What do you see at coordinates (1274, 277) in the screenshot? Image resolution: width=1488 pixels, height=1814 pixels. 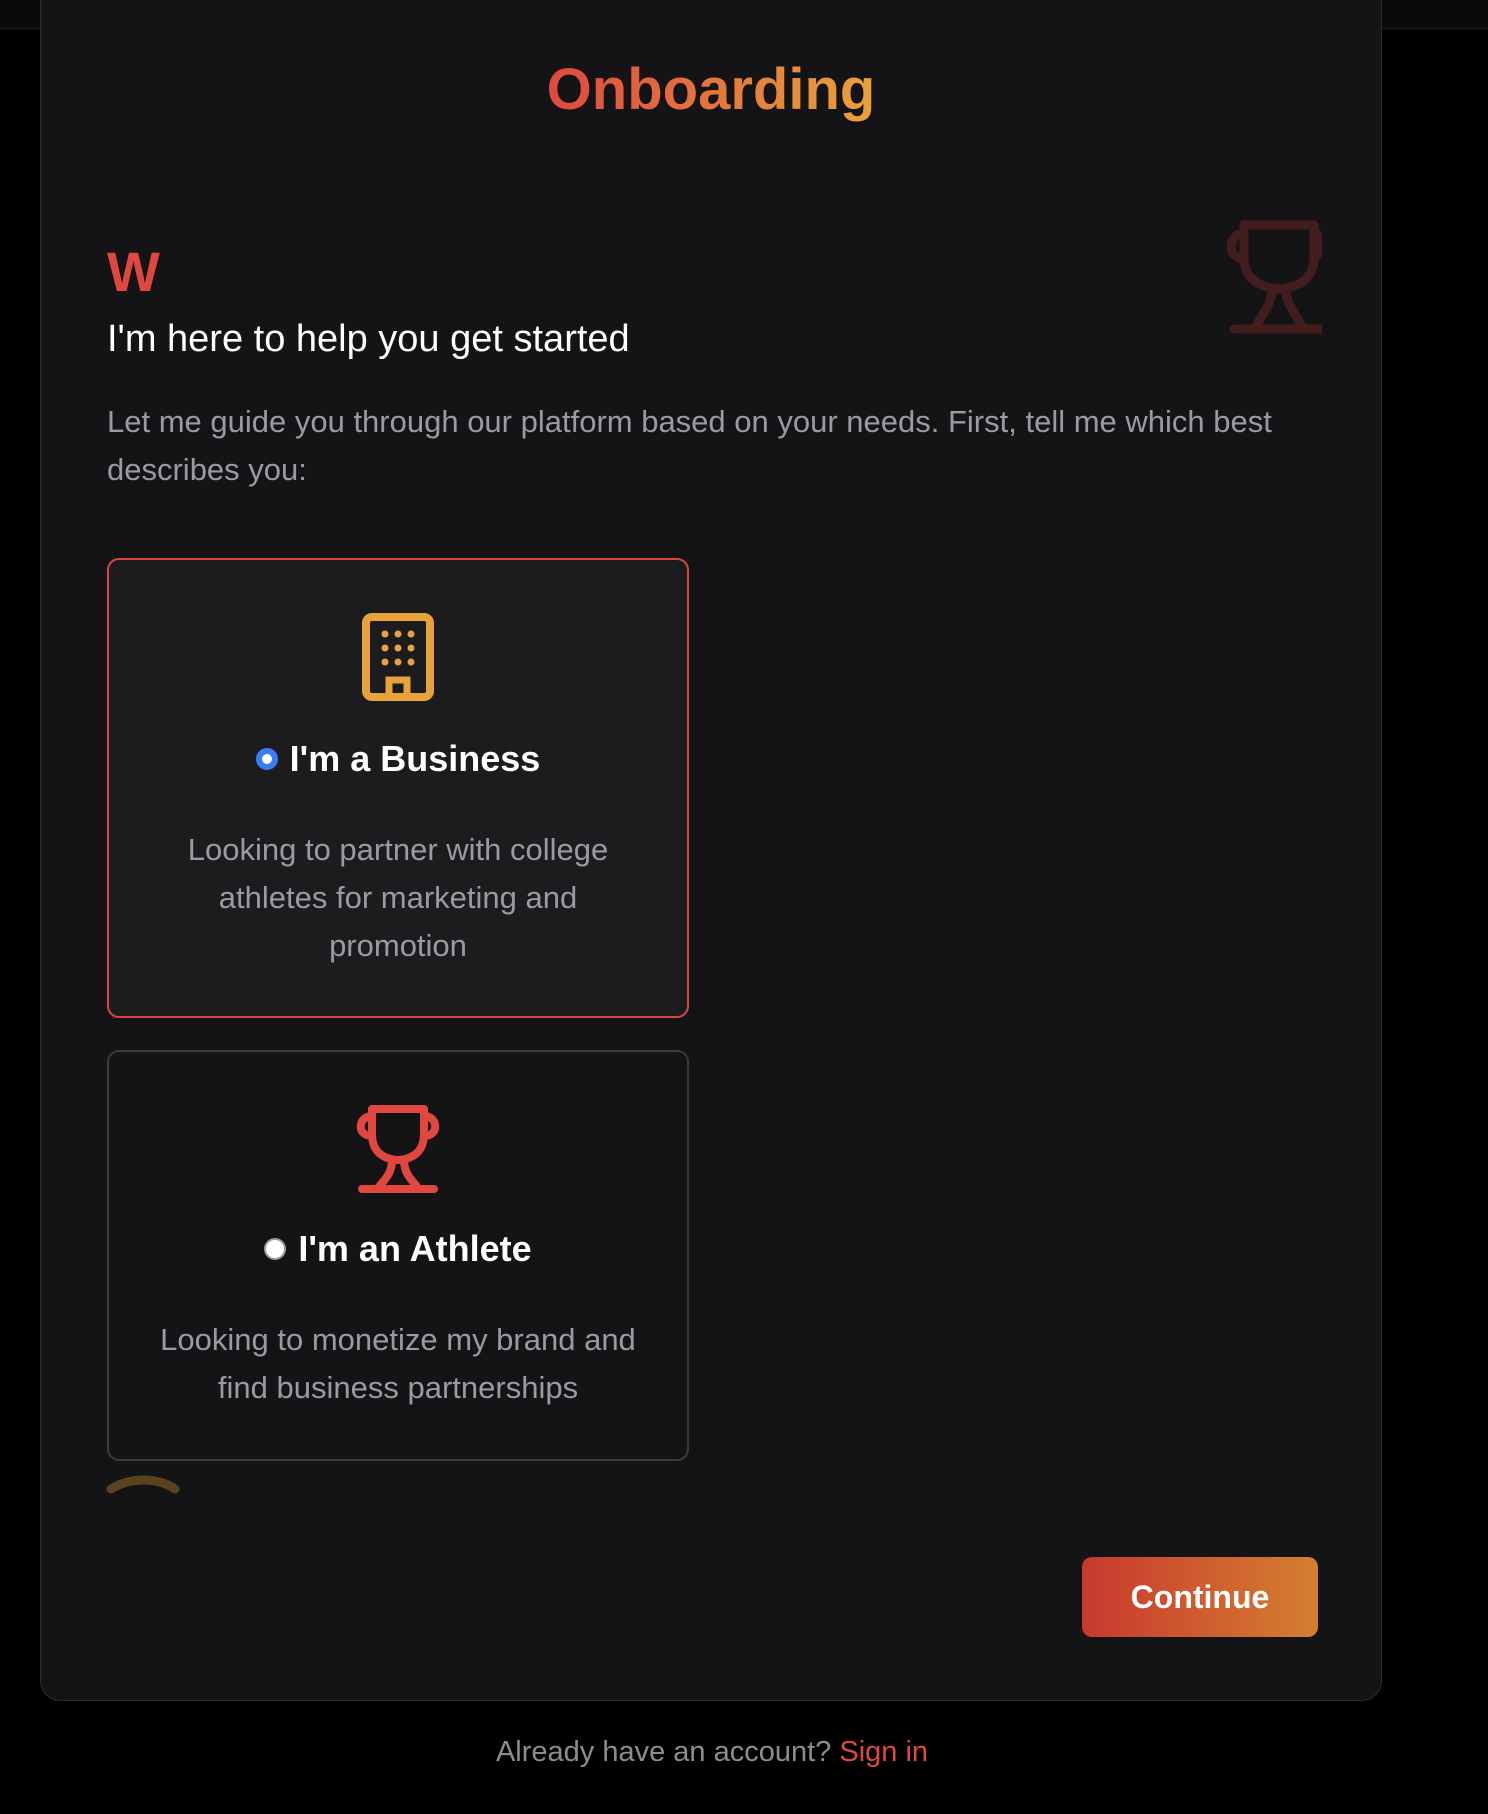 I see `trophy-decoration-icon` at bounding box center [1274, 277].